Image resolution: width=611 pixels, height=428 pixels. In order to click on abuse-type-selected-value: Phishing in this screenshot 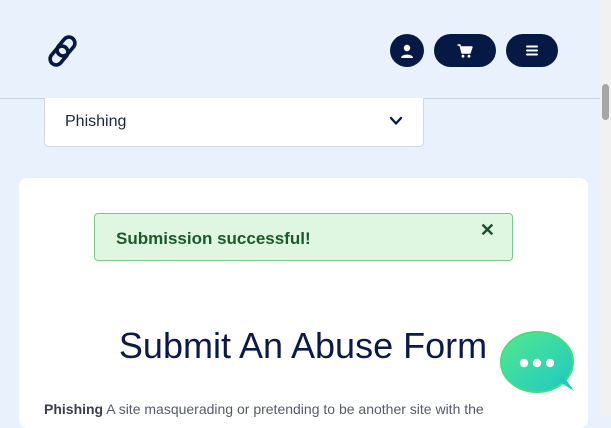, I will do `click(96, 121)`.